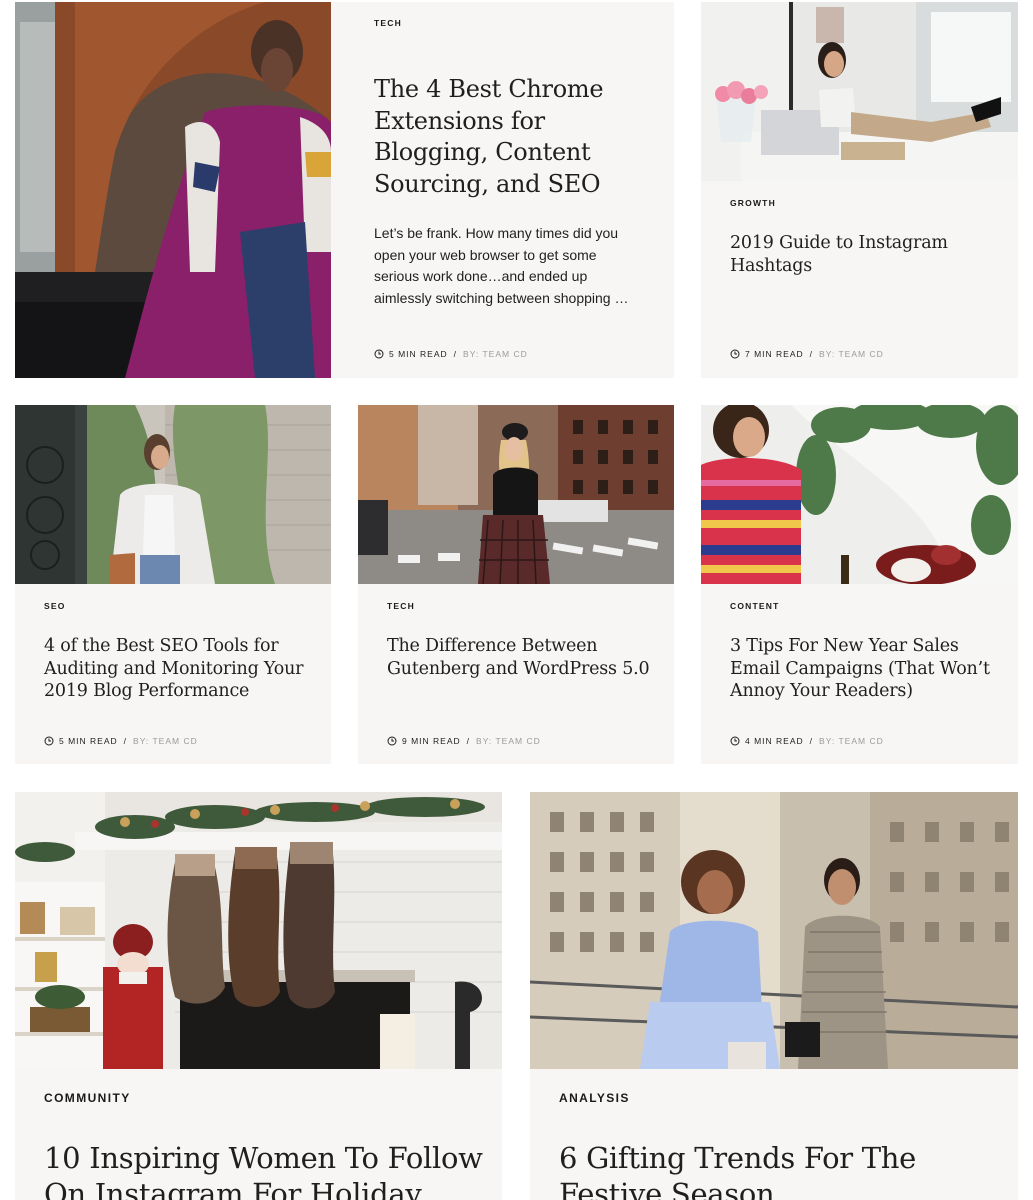 The width and height of the screenshot is (1033, 1200). Describe the element at coordinates (774, 930) in the screenshot. I see `post-image-two-women-balcony` at that location.